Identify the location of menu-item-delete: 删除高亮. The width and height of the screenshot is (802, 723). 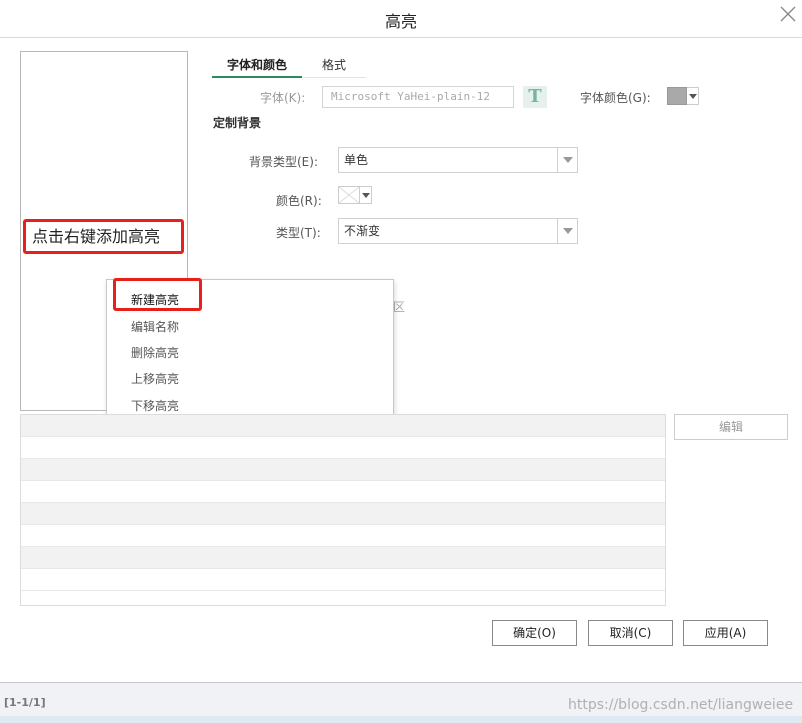
(155, 352).